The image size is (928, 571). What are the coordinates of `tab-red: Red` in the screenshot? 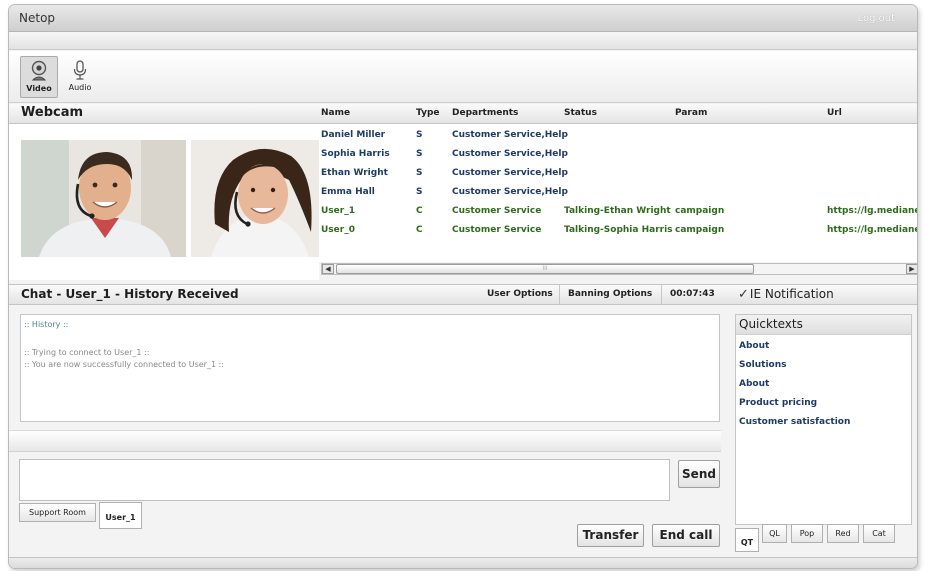 It's located at (843, 533).